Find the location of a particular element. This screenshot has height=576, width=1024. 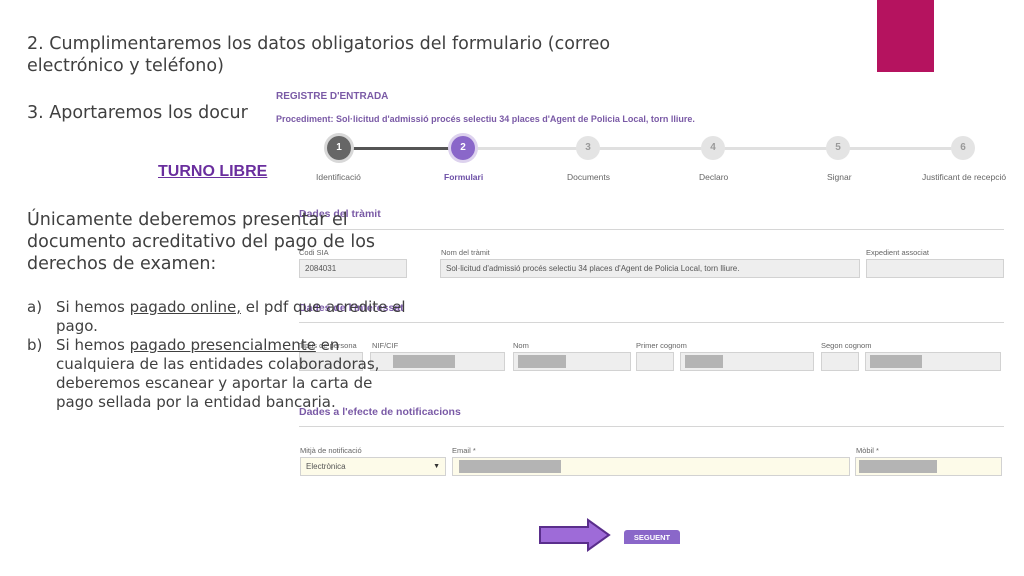

form-title: REGISTRE D'ENTRADA is located at coordinates (332, 96).